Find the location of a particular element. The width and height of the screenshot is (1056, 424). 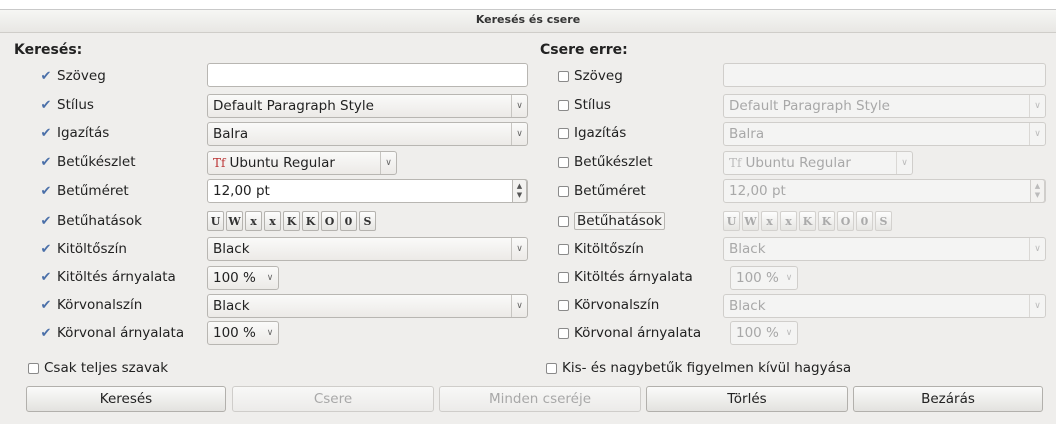

replace-fillshade-select: 100 % ∨ is located at coordinates (764, 278).